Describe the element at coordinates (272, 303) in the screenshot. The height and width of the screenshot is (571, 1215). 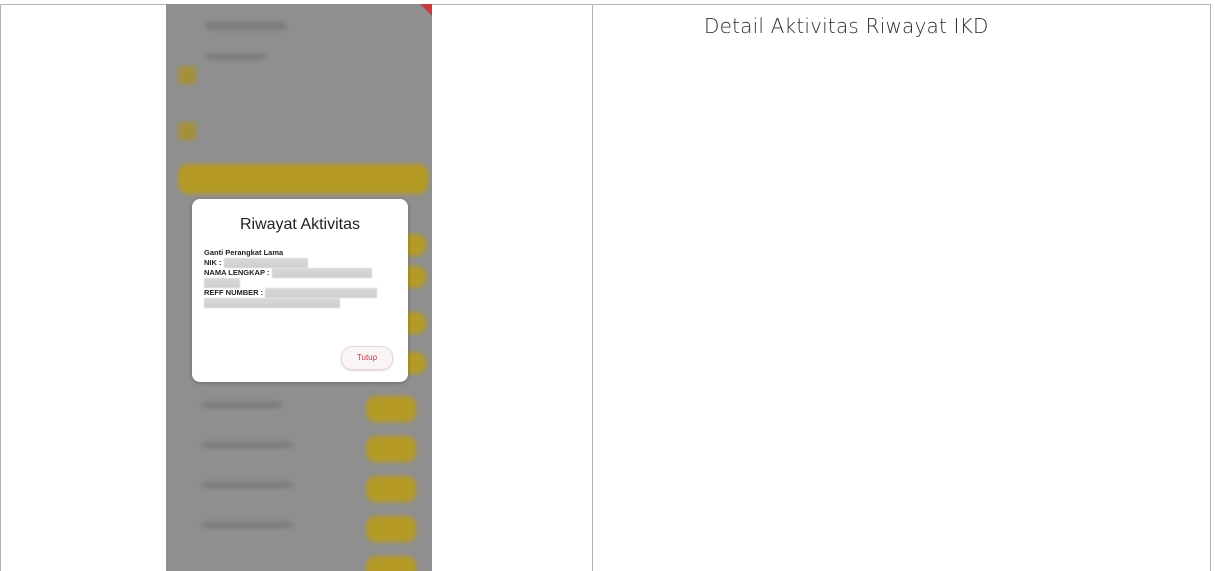
I see `reff-redacted-continued` at that location.